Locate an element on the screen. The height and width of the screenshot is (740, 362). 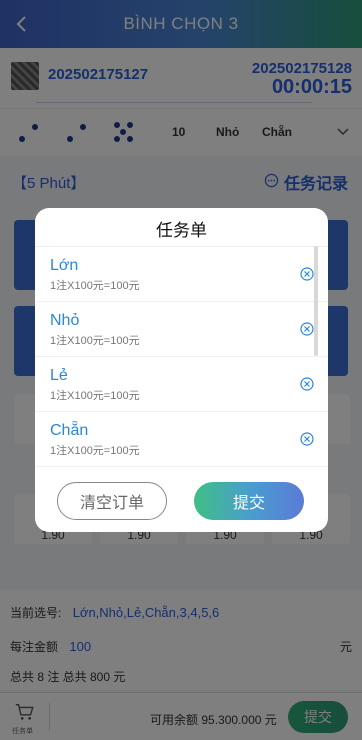
modal-submit-button: 提交 is located at coordinates (249, 501).